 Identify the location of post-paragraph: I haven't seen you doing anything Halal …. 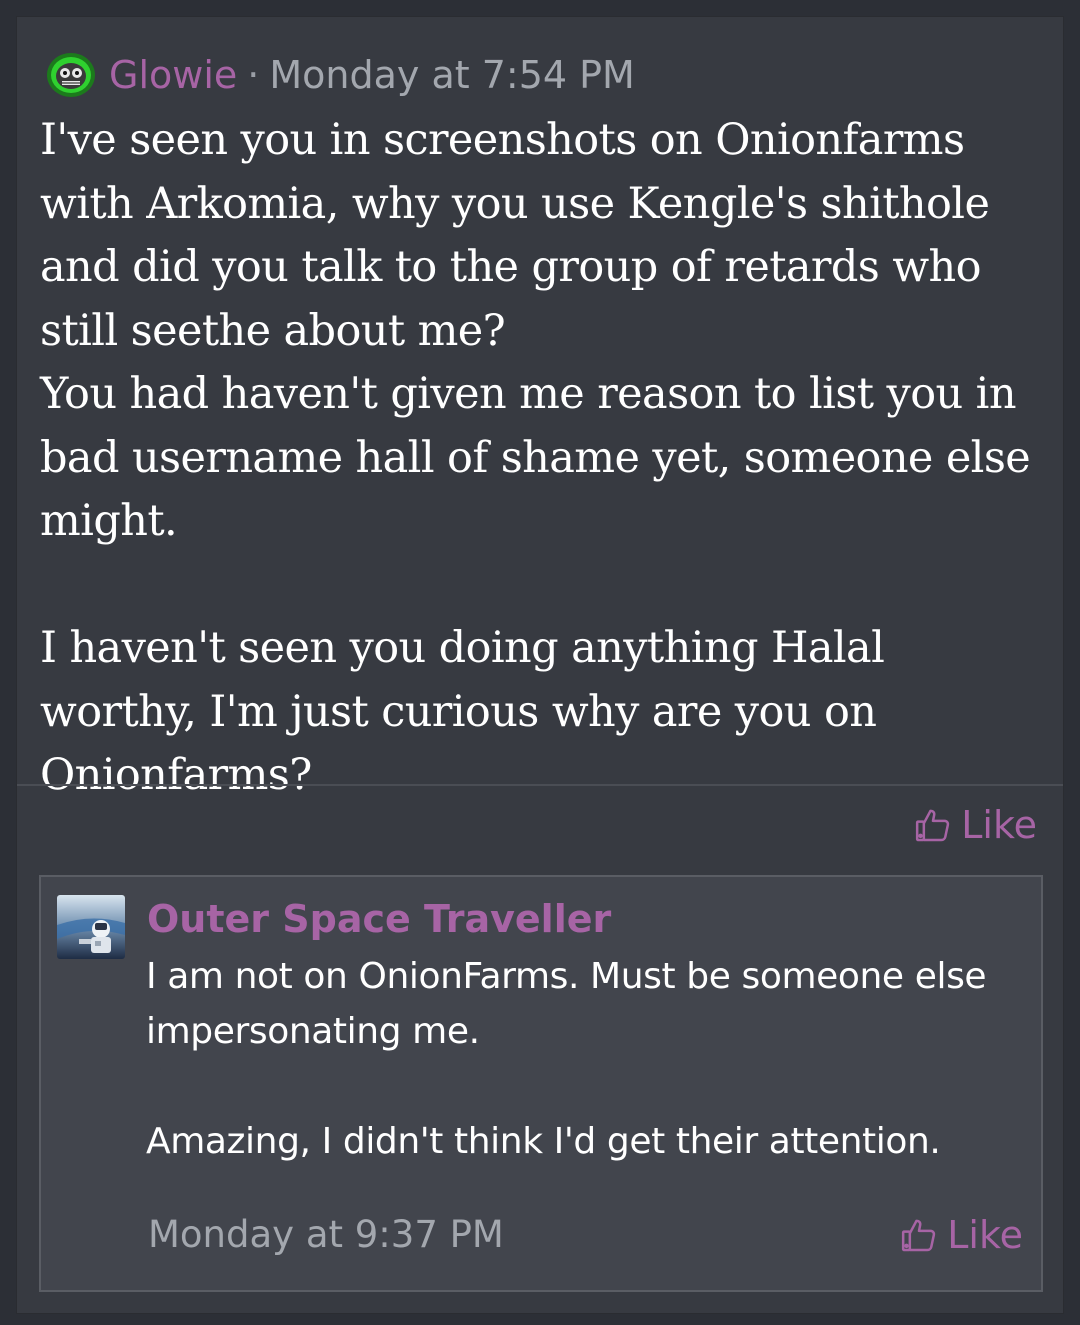
(462, 711).